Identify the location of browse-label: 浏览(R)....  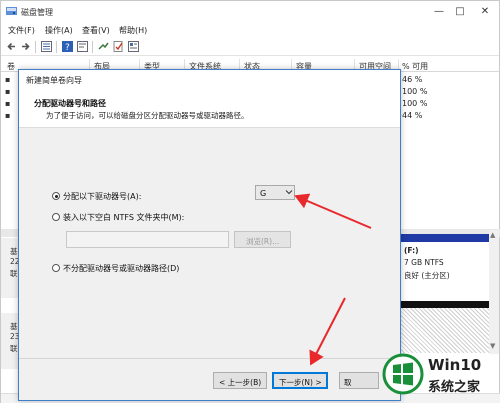
(263, 241).